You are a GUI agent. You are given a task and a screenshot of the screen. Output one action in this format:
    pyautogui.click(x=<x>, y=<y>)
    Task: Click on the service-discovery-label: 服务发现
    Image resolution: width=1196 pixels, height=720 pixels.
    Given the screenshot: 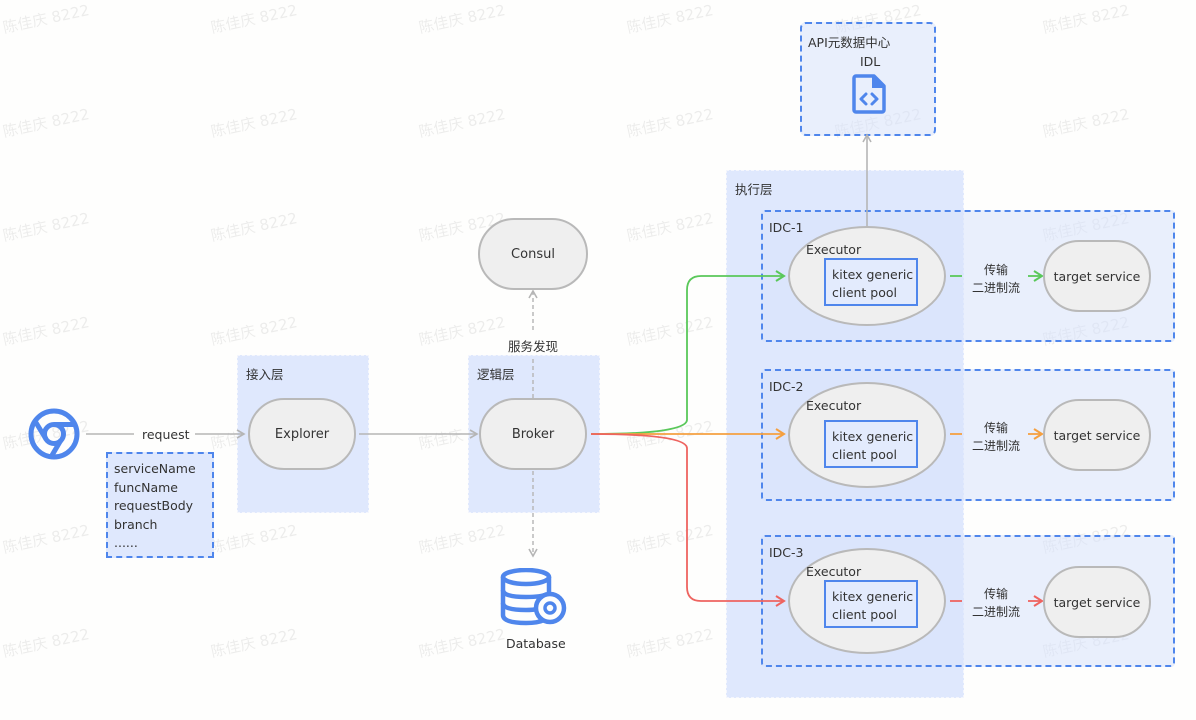 What is the action you would take?
    pyautogui.click(x=533, y=346)
    